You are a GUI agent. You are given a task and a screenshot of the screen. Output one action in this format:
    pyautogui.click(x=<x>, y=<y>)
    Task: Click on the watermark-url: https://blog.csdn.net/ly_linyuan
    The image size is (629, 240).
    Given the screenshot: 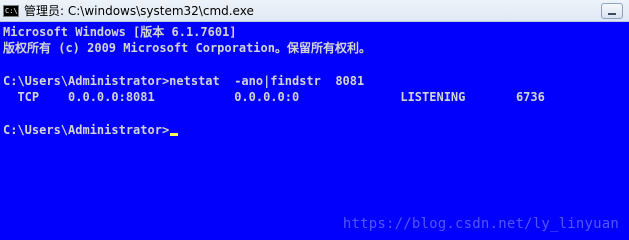 What is the action you would take?
    pyautogui.click(x=480, y=224)
    